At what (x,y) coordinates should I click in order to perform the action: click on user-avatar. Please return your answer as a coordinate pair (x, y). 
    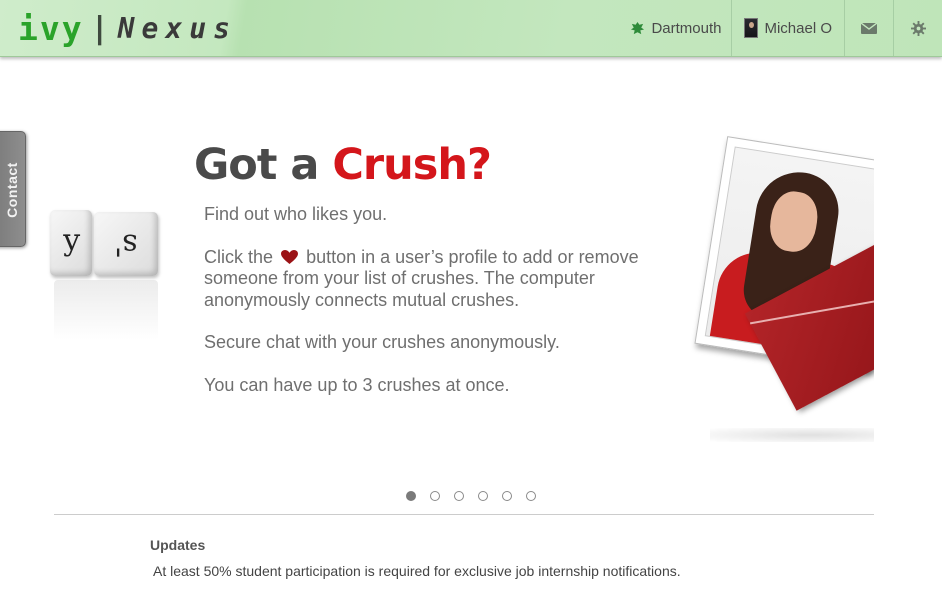
    Looking at the image, I should click on (751, 28).